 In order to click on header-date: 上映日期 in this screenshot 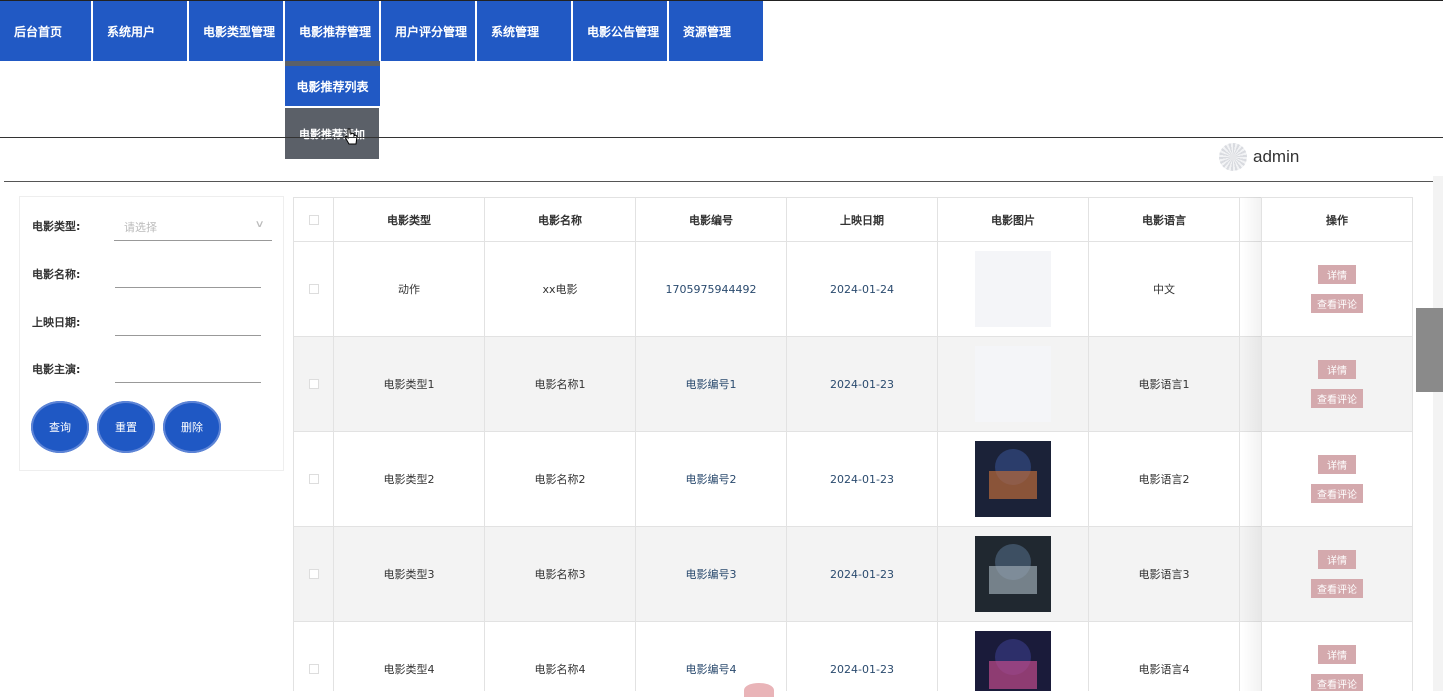, I will do `click(862, 220)`.